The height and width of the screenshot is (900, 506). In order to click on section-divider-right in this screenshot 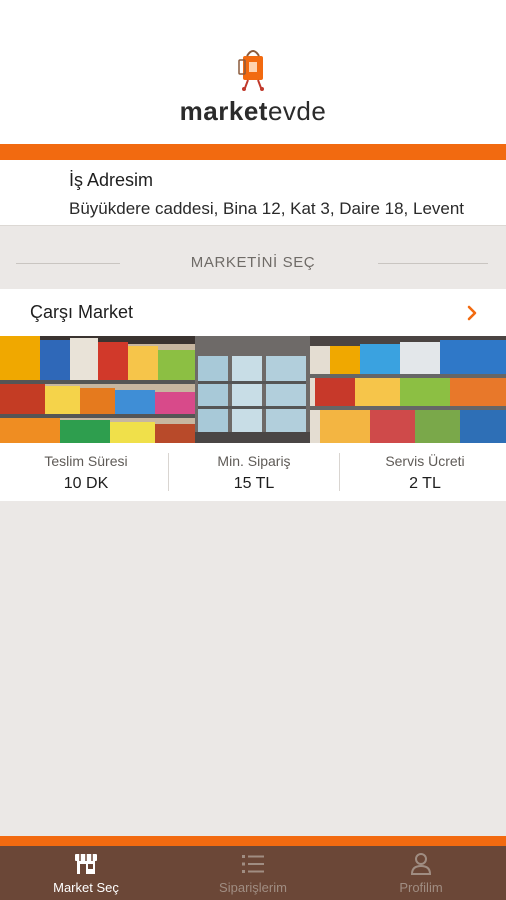, I will do `click(433, 263)`.